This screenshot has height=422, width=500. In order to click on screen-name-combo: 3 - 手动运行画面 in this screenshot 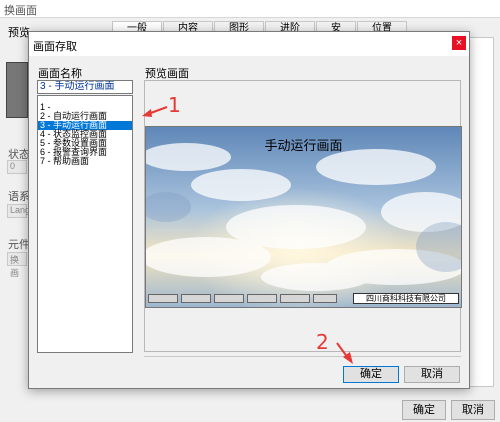, I will do `click(85, 87)`.